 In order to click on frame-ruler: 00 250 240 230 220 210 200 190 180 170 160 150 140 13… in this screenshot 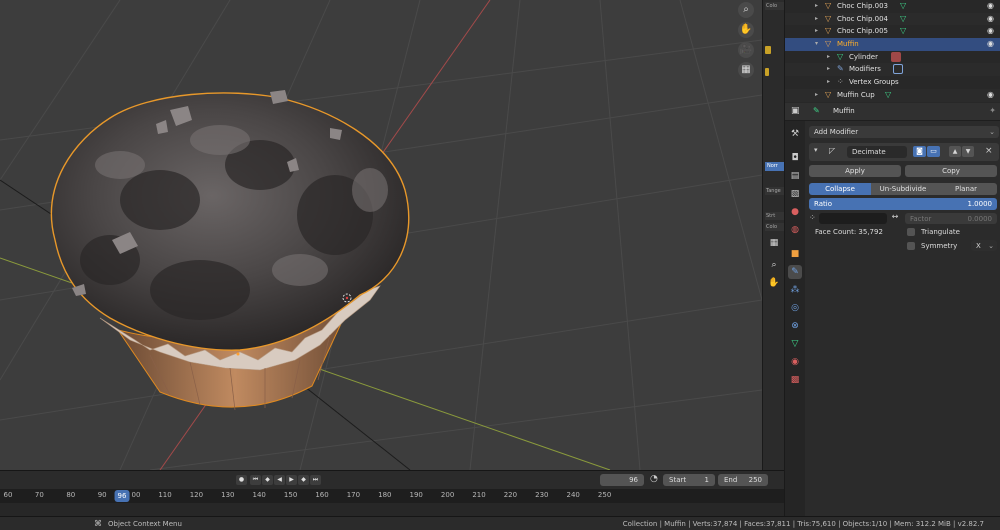, I will do `click(392, 496)`.